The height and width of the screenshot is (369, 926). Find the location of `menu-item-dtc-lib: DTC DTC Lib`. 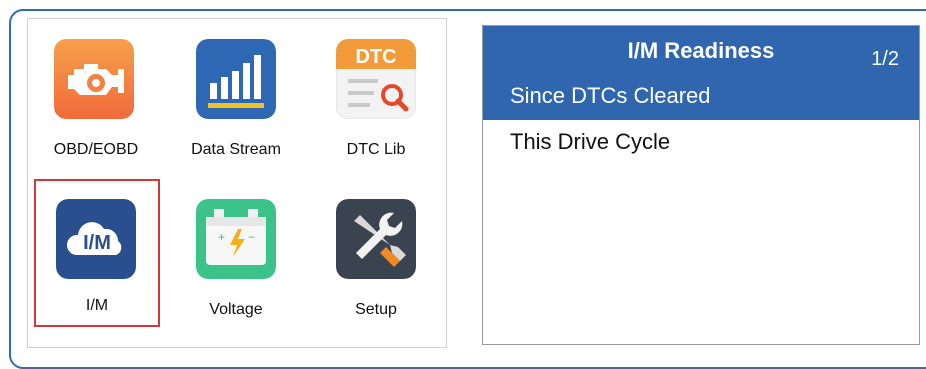

menu-item-dtc-lib: DTC DTC Lib is located at coordinates (378, 94).